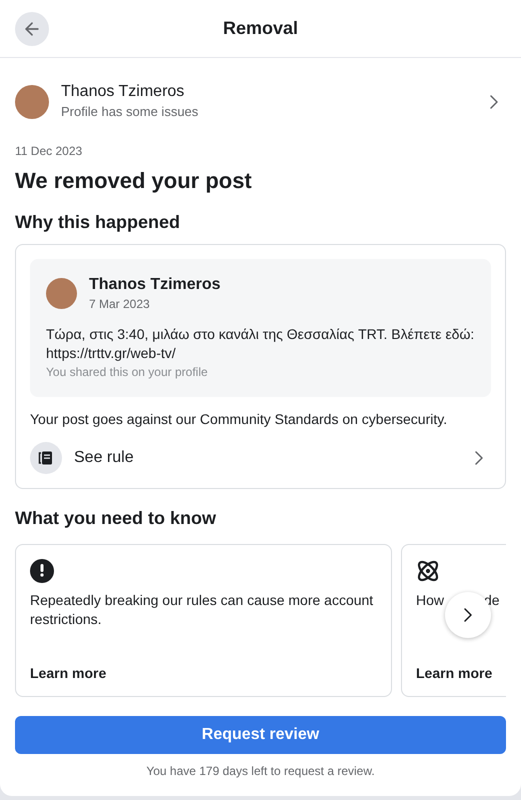 This screenshot has height=800, width=521. I want to click on post-author: Thanos Tzimeros, so click(155, 284).